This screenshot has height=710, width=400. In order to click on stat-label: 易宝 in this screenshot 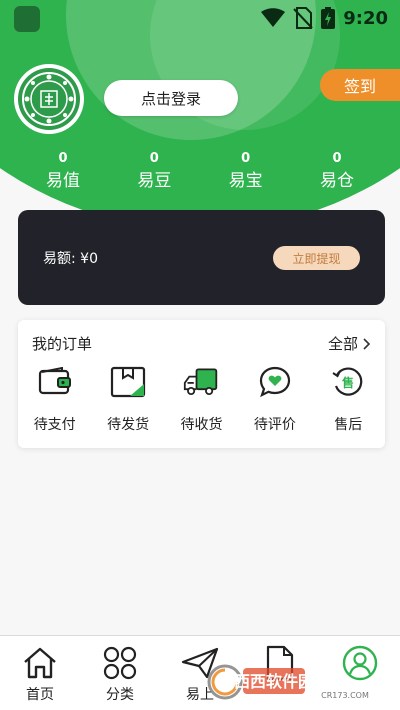, I will do `click(245, 181)`.